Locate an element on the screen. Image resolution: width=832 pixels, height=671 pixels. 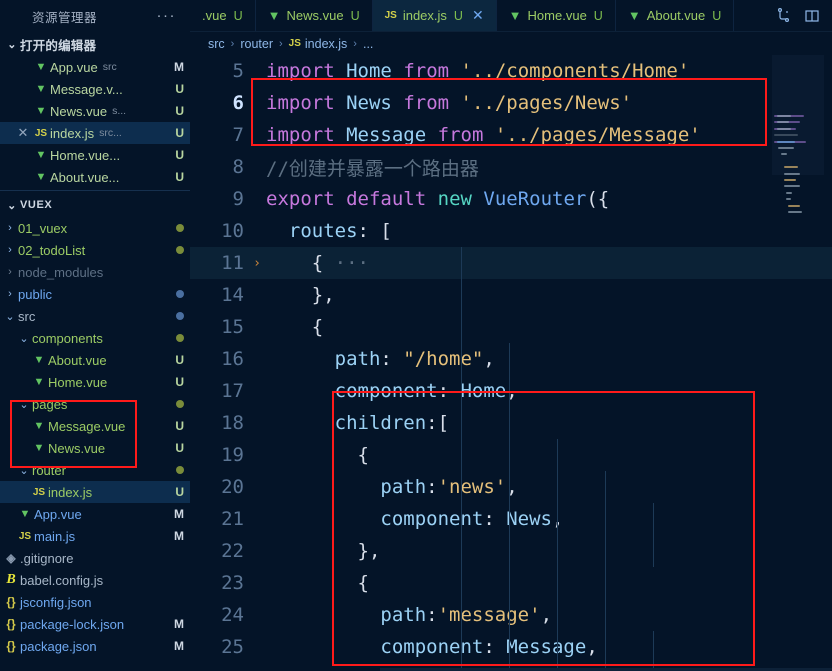
open-editor-item: ▼ App.vue src M is located at coordinates (95, 67).